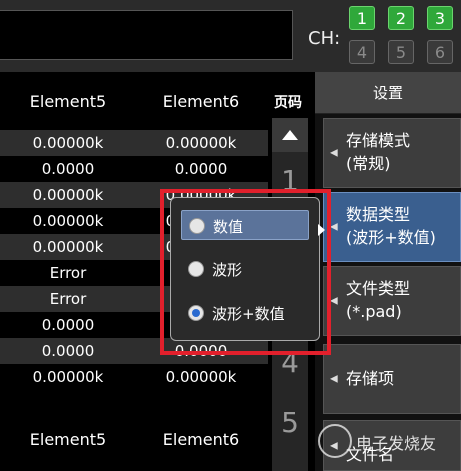 Image resolution: width=461 pixels, height=471 pixels. What do you see at coordinates (391, 237) in the screenshot?
I see `menu-item-value: (波形+数值)` at bounding box center [391, 237].